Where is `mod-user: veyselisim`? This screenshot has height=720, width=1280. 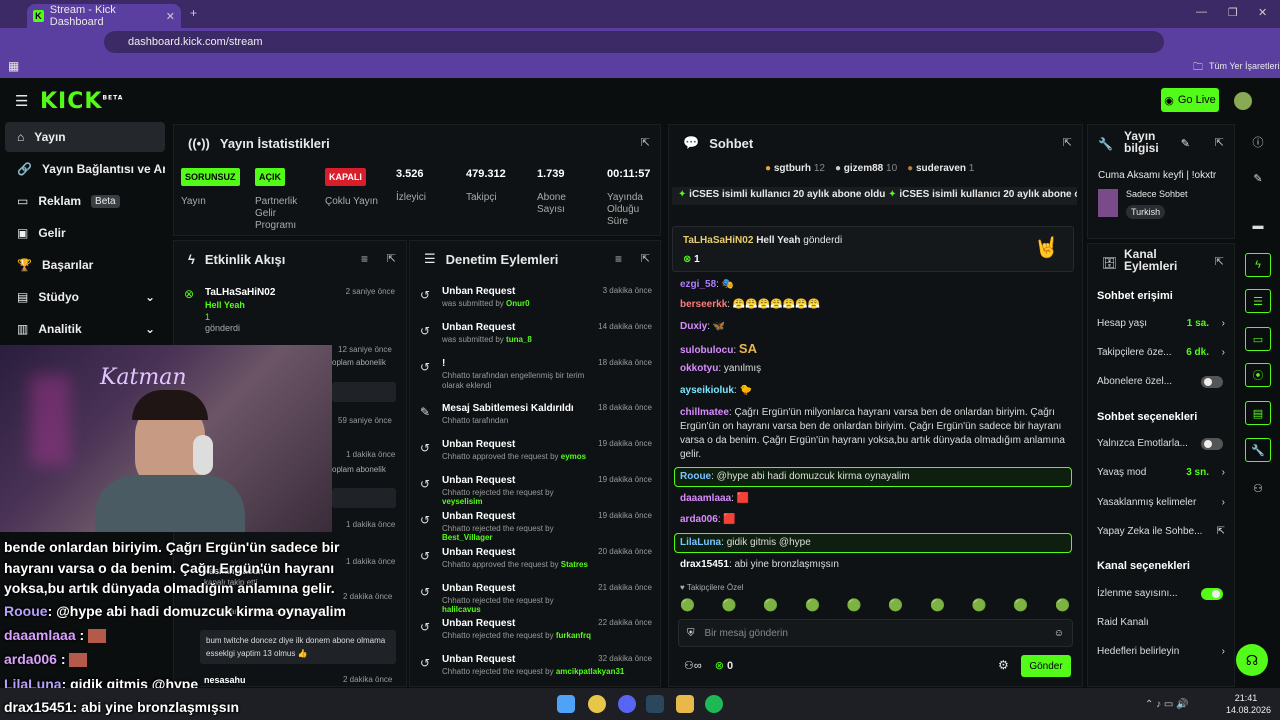 mod-user: veyselisim is located at coordinates (462, 501).